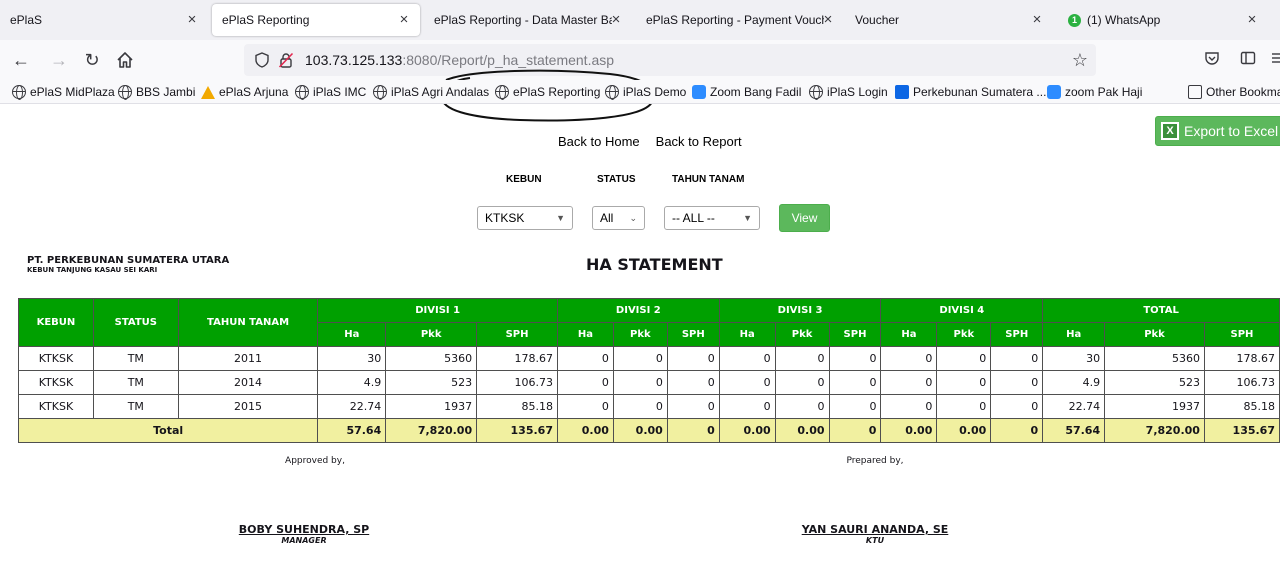  Describe the element at coordinates (135, 406) in the screenshot. I see `cell-status: TM` at that location.